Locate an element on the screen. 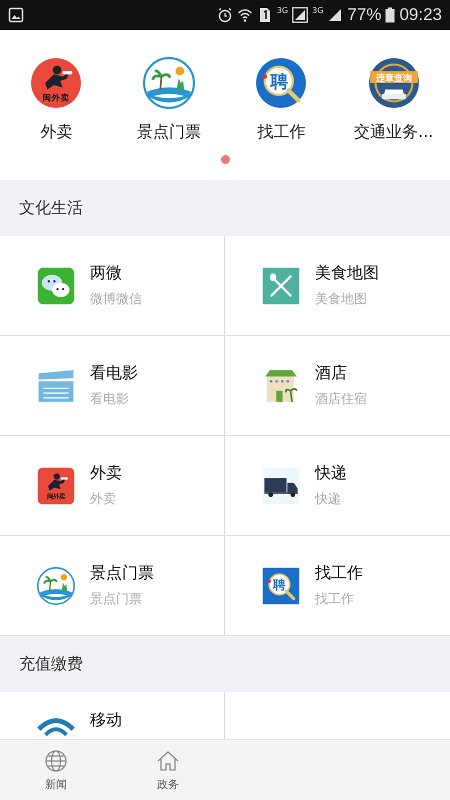 Image resolution: width=450 pixels, height=800 pixels. tab: 政务 is located at coordinates (168, 770).